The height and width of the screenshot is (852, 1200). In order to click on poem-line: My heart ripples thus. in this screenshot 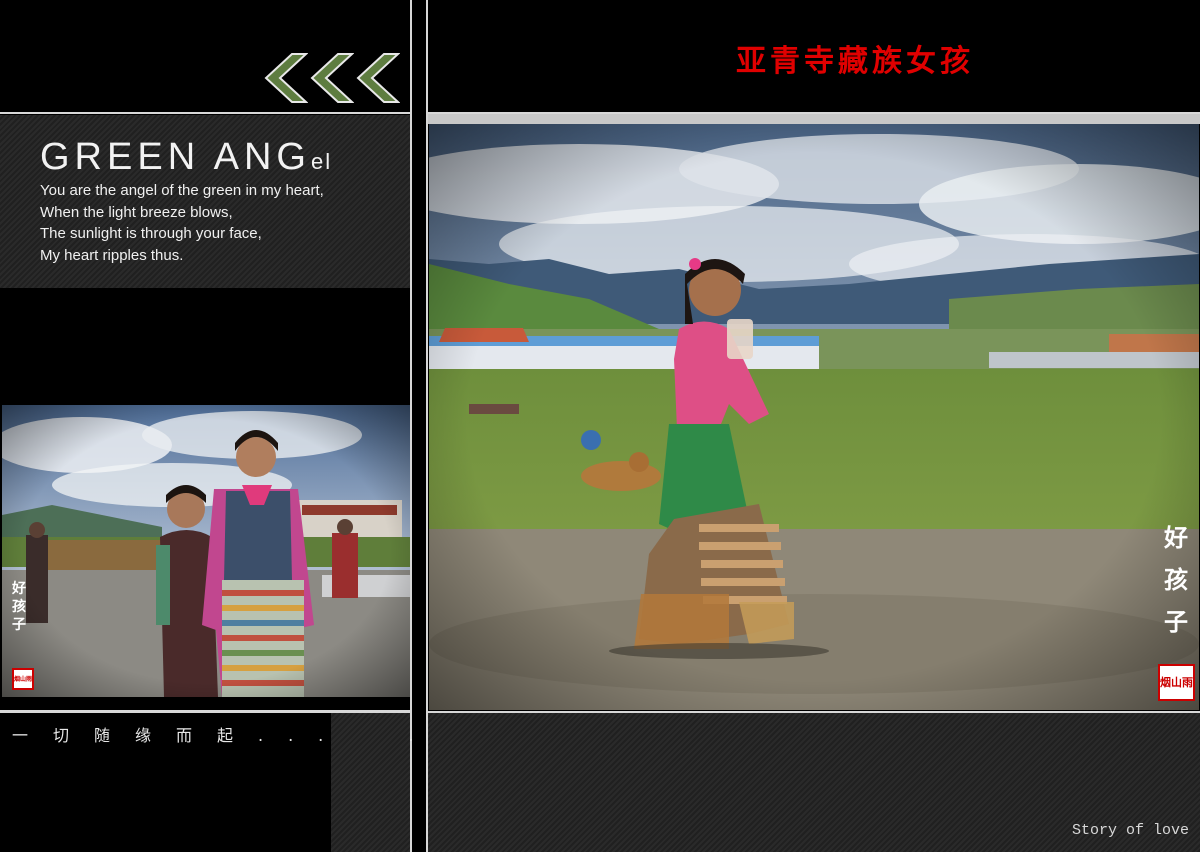, I will do `click(112, 255)`.